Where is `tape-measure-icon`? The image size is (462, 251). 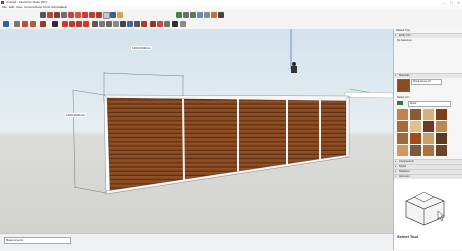
tape-measure-icon is located at coordinates (113, 15).